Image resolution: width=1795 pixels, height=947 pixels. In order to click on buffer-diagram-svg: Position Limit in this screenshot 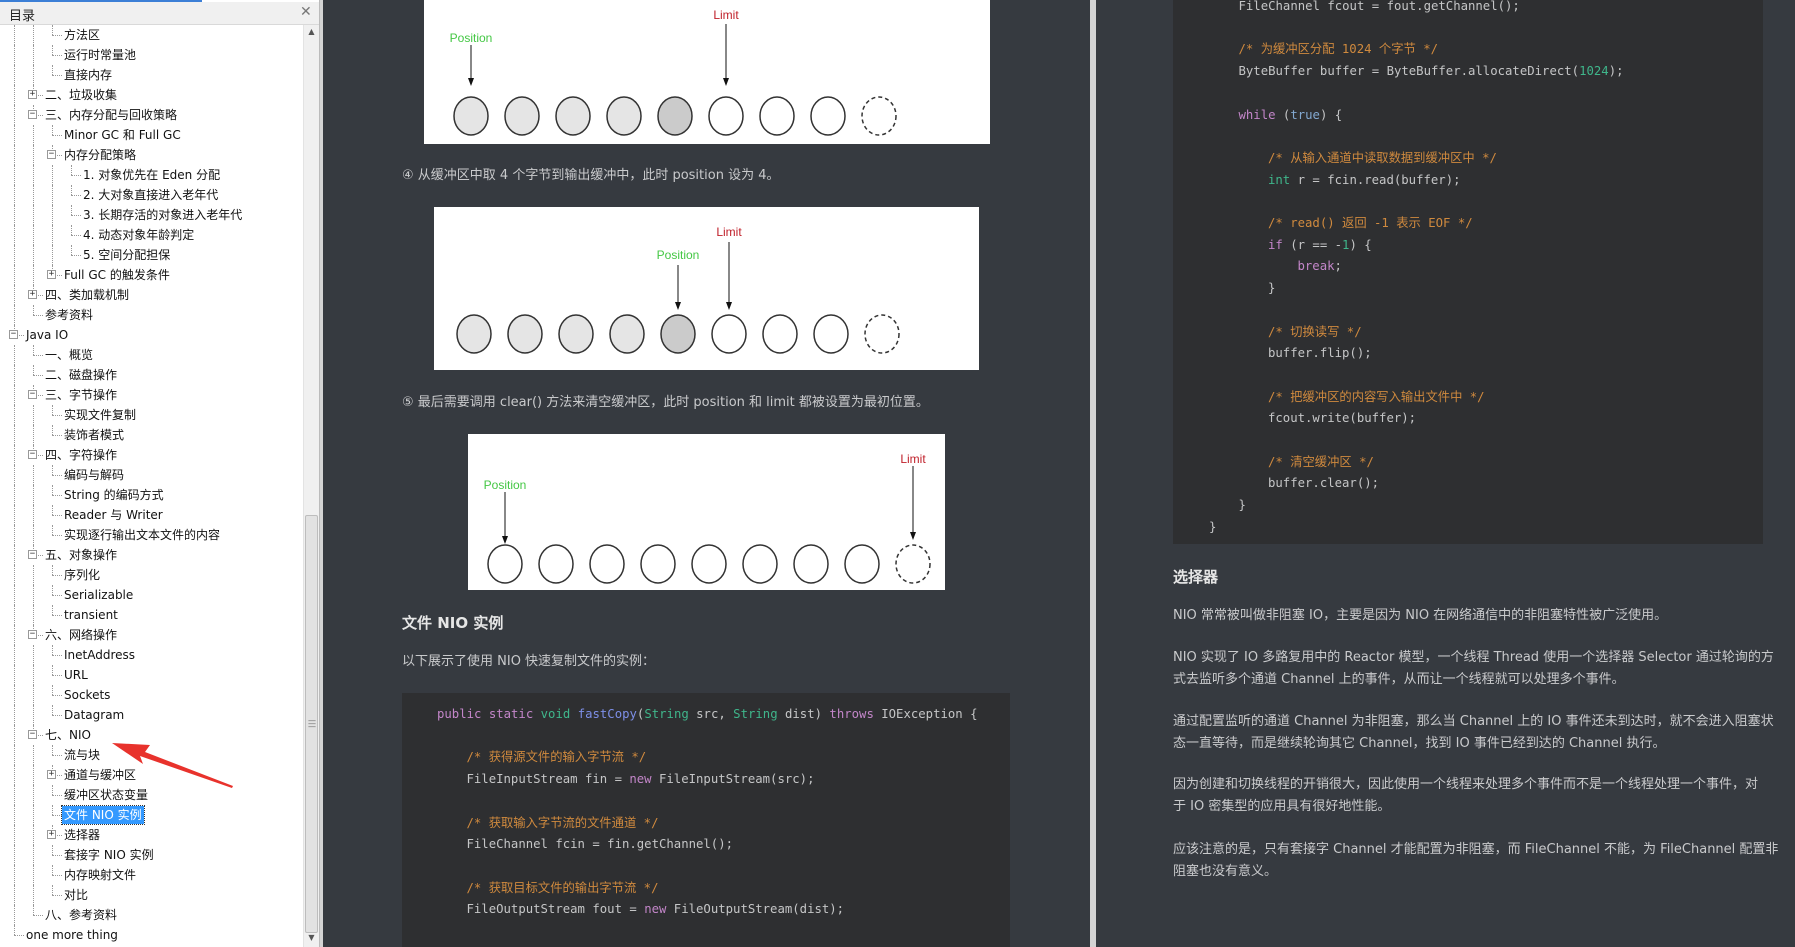, I will do `click(673, 72)`.